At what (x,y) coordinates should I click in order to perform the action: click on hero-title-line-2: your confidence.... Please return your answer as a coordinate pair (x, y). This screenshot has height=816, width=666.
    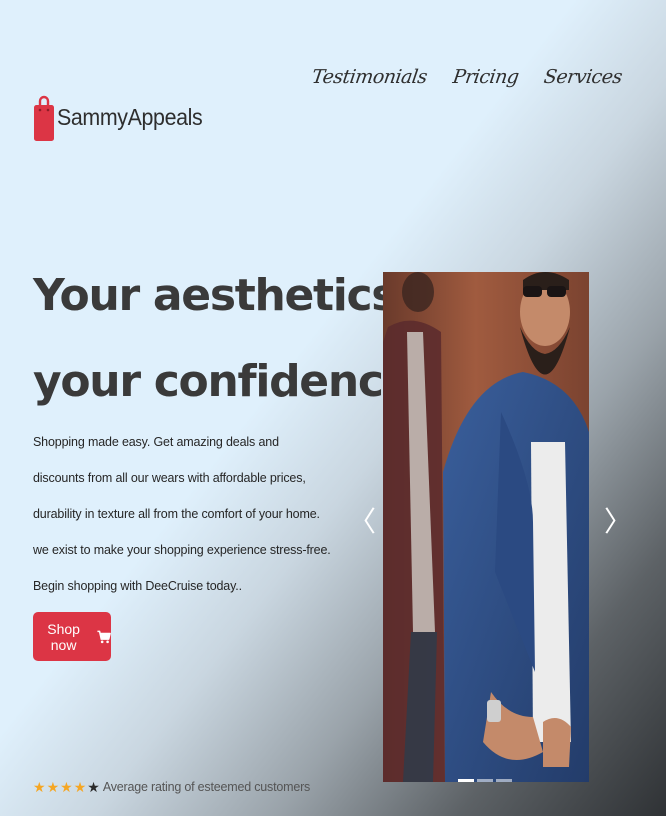
    Looking at the image, I should click on (246, 381).